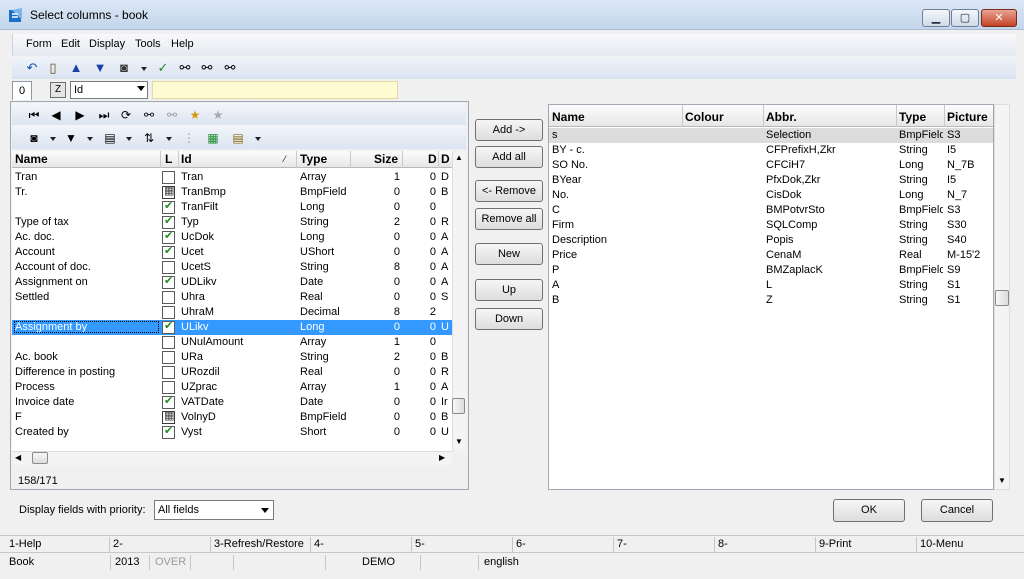 The image size is (1024, 579). I want to click on minimize-button: ▁, so click(936, 18).